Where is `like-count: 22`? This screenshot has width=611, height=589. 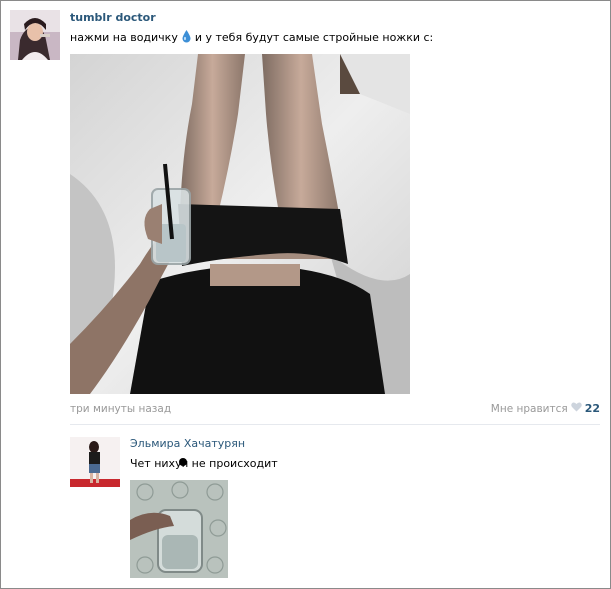 like-count: 22 is located at coordinates (592, 408).